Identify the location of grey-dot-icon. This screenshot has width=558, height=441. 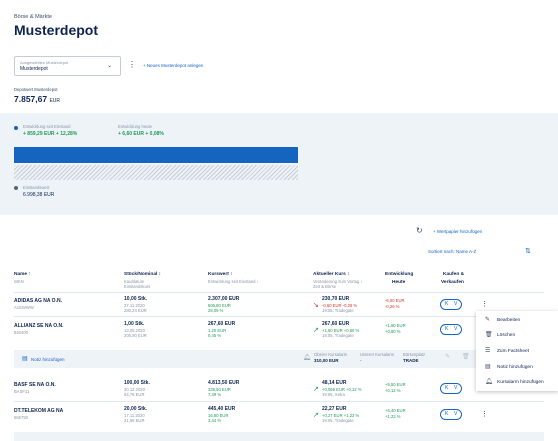
(16, 188).